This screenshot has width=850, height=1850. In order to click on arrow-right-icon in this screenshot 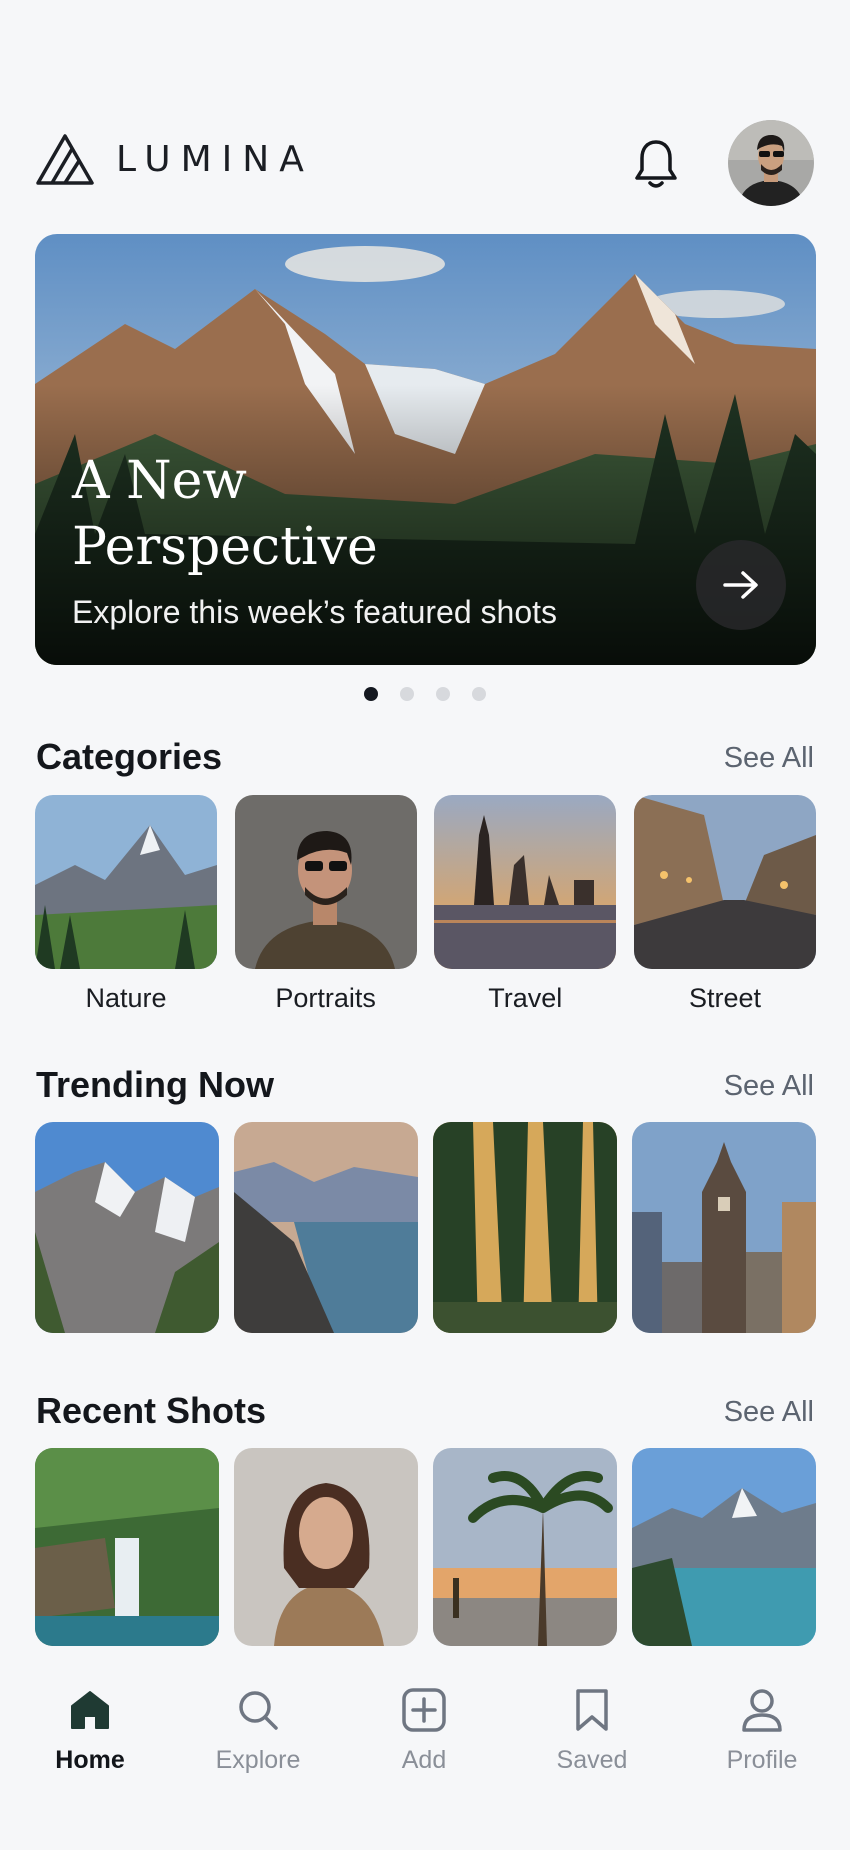, I will do `click(740, 585)`.